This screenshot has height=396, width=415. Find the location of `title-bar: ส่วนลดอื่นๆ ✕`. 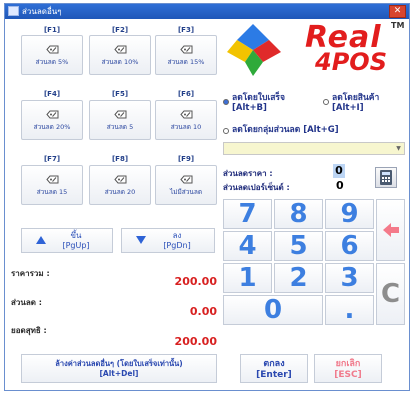

title-bar: ส่วนลดอื่นๆ ✕ is located at coordinates (207, 11).